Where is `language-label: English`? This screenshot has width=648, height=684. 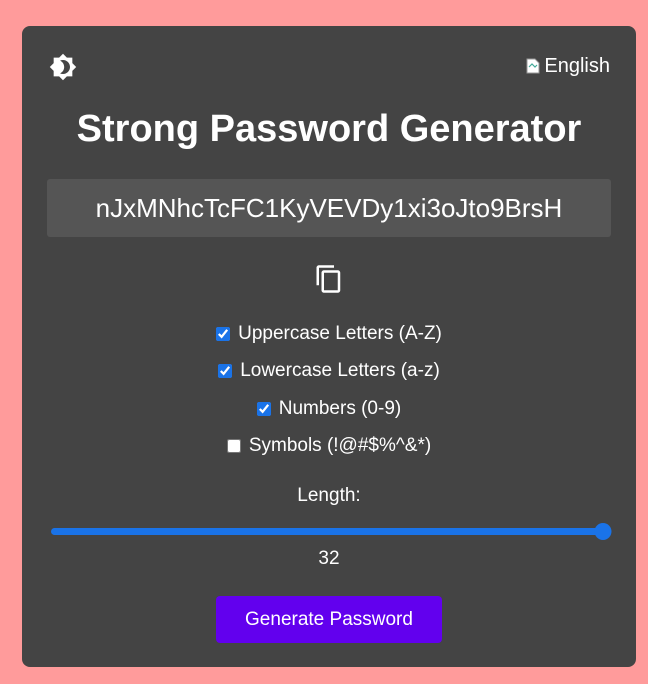
language-label: English is located at coordinates (577, 65).